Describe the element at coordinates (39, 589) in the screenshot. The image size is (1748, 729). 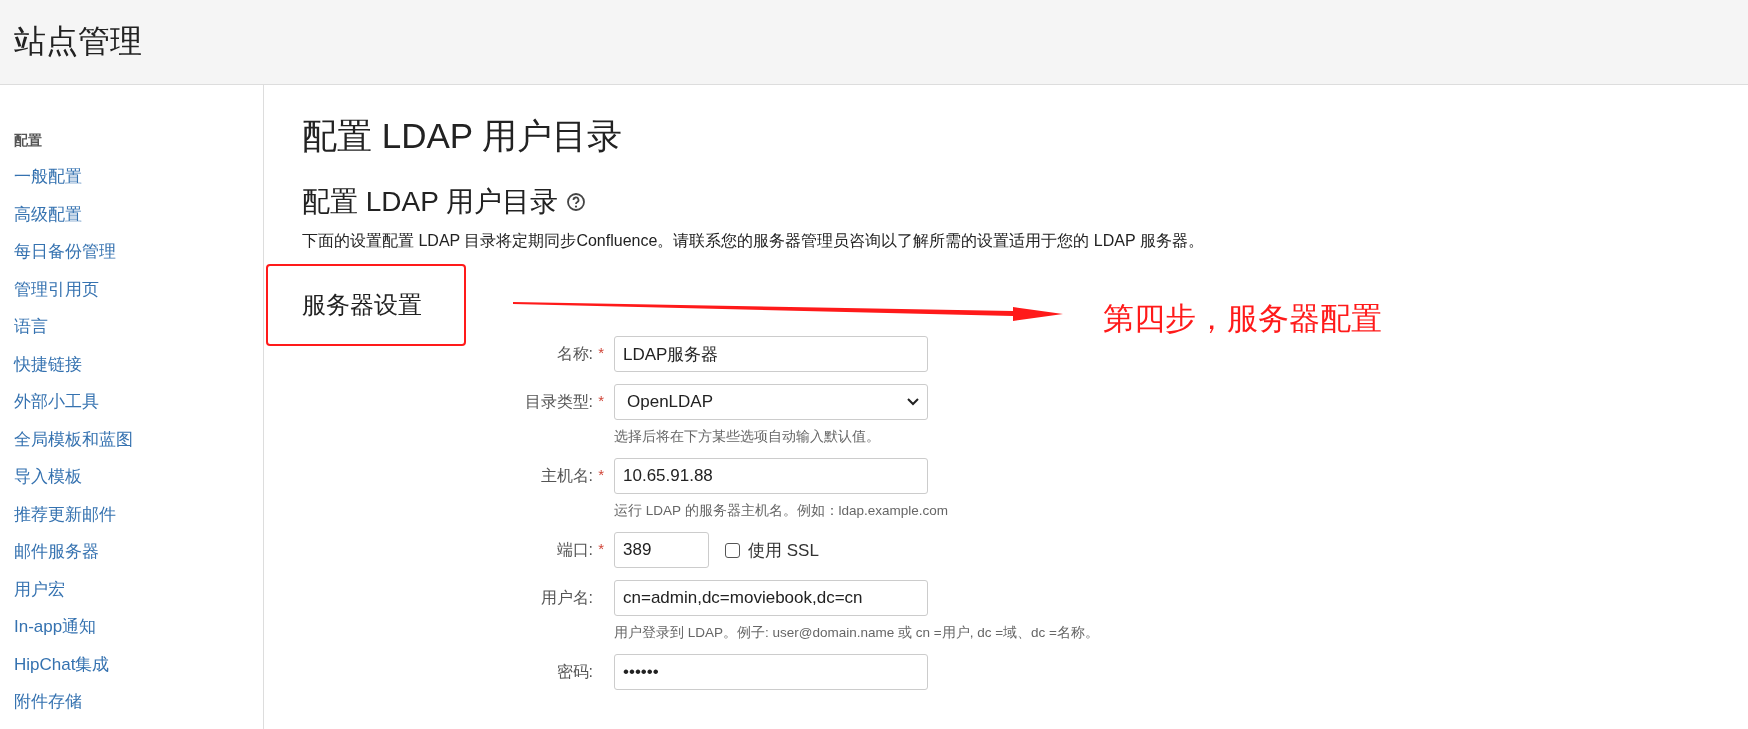
I see `sidebar-link: 用户宏` at that location.